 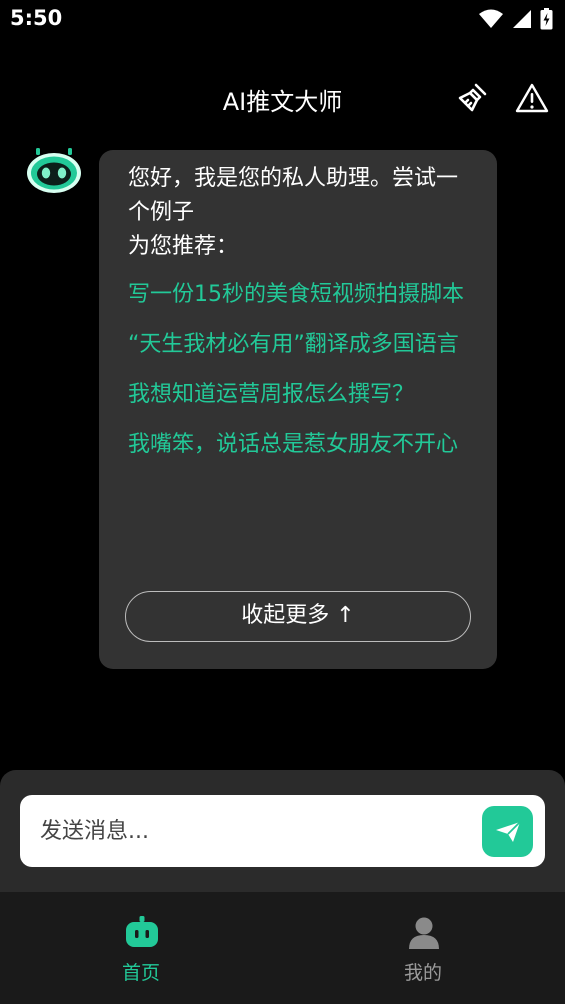 I want to click on greeting-text: 您好，我是您的私人助理。尝试一个例子 为您推荐：, so click(x=303, y=213).